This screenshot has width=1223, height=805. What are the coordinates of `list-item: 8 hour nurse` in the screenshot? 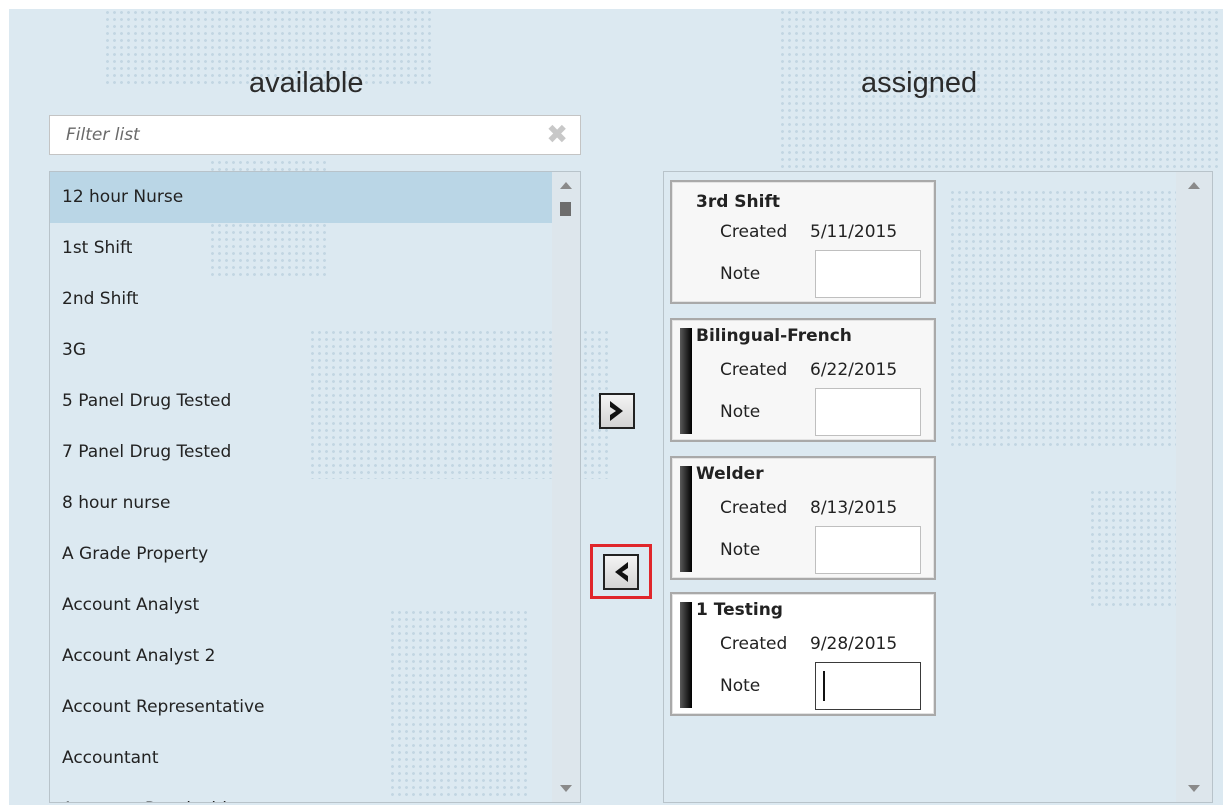 It's located at (302, 503).